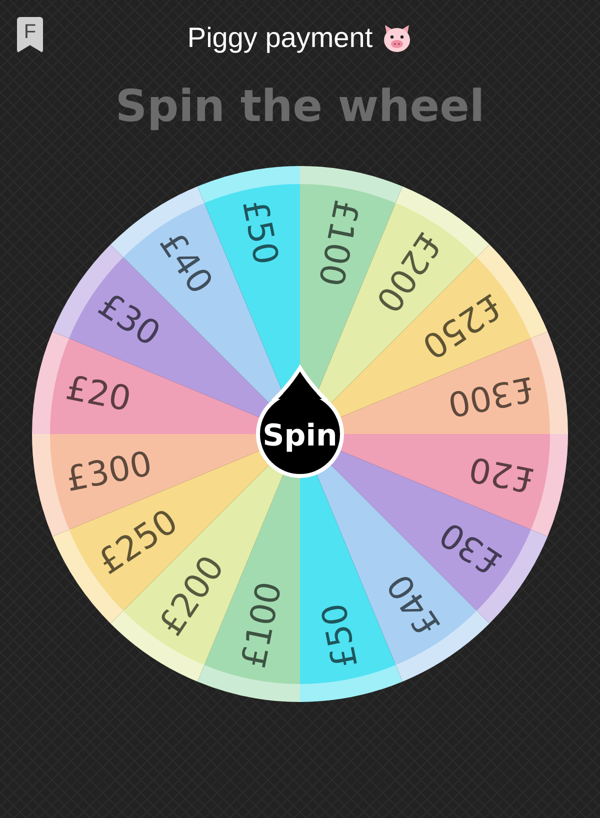 The height and width of the screenshot is (818, 600). What do you see at coordinates (300, 107) in the screenshot?
I see `heading: Spin the wheel` at bounding box center [300, 107].